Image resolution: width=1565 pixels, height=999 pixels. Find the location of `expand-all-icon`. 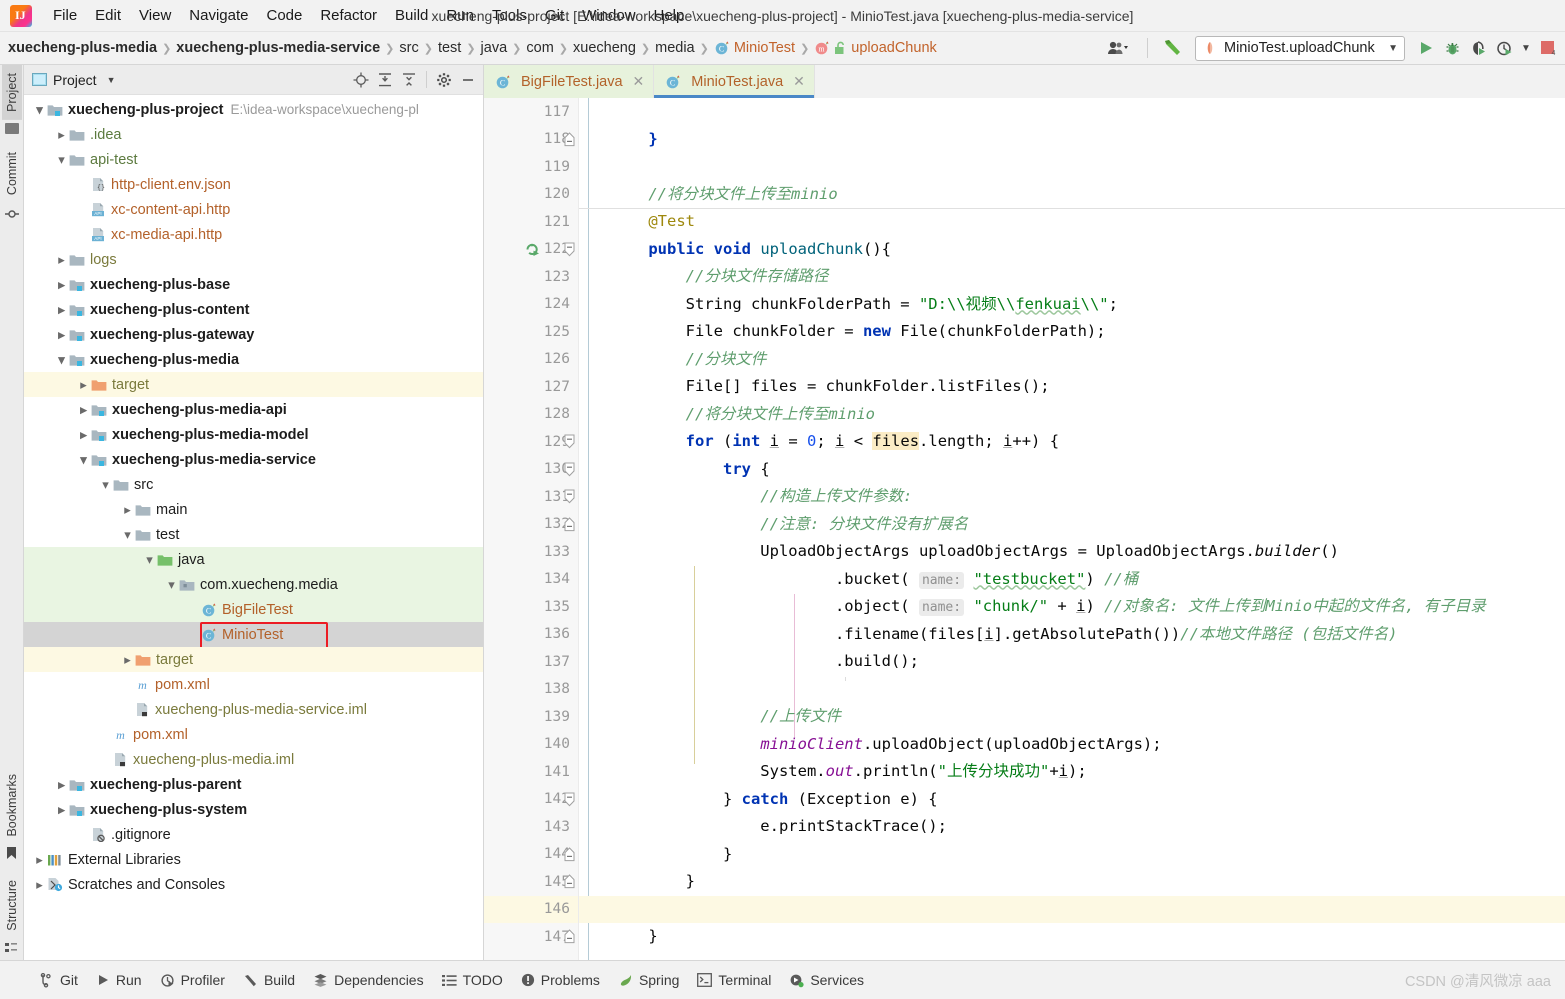

expand-all-icon is located at coordinates (385, 80).